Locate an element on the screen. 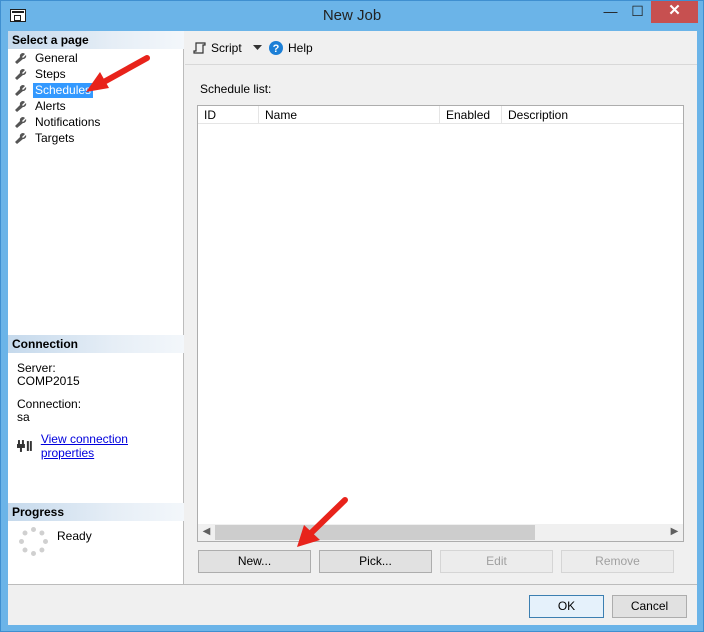 Image resolution: width=704 pixels, height=632 pixels. scroll-thumb is located at coordinates (375, 532).